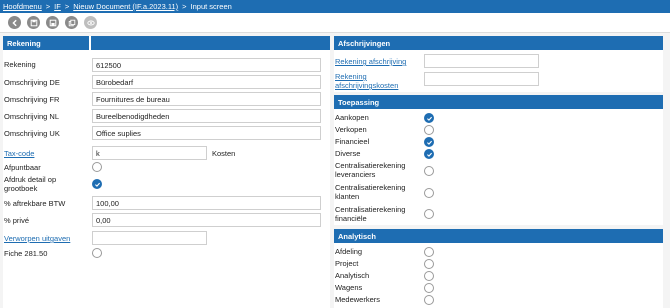  Describe the element at coordinates (335, 23) in the screenshot. I see `toolbar` at that location.